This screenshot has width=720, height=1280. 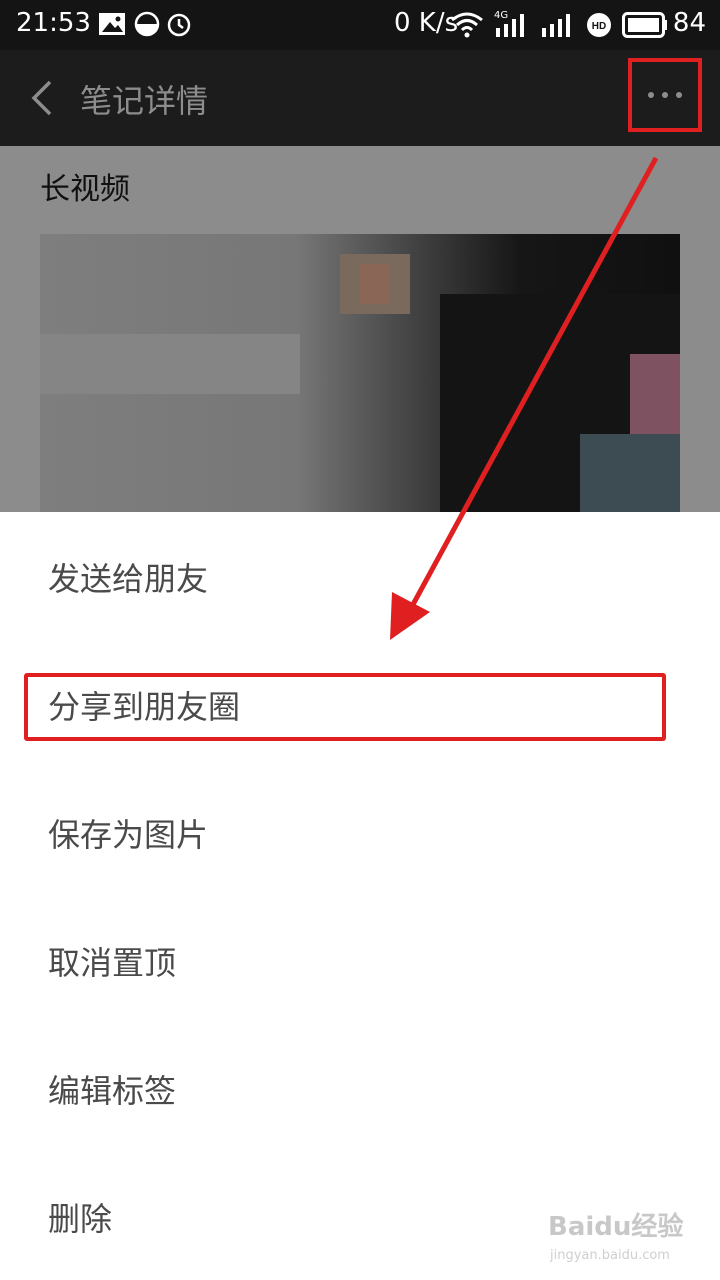 I want to click on note-title: 长视频, so click(x=85, y=189).